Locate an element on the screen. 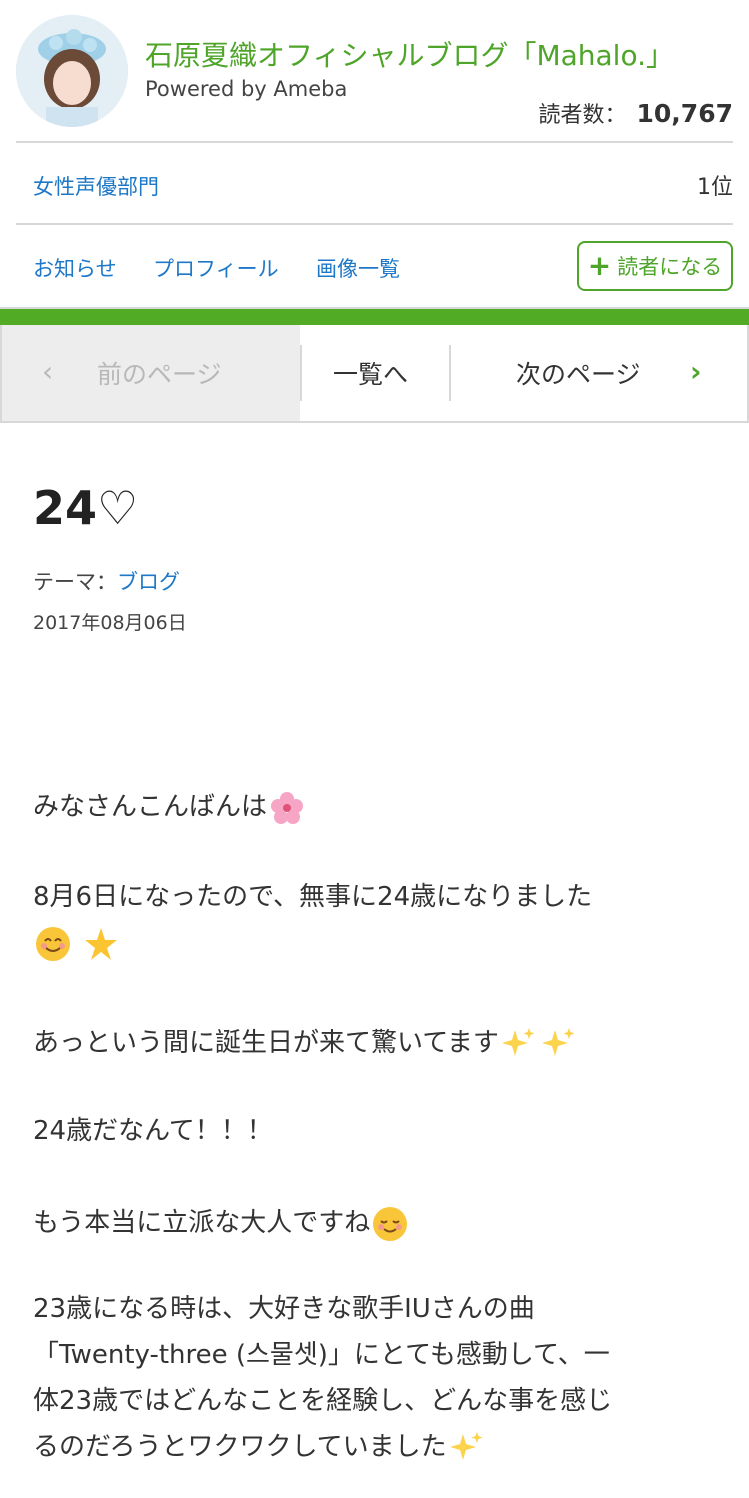 The width and height of the screenshot is (749, 1498). paragraph-text: 8月6日になったので、無事に24歳になりました is located at coordinates (313, 897).